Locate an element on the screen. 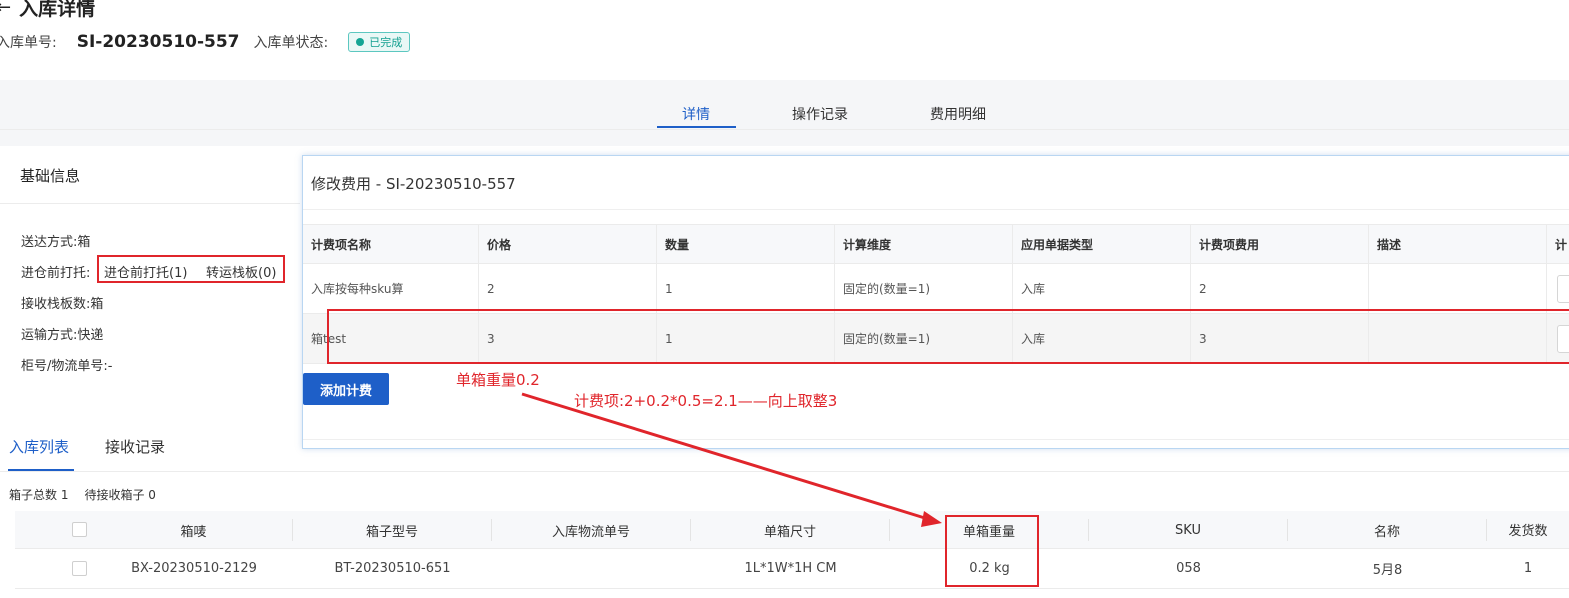 The width and height of the screenshot is (1569, 598). box-counts: 箱子总数 1 待接收箱子 0 is located at coordinates (82, 494).